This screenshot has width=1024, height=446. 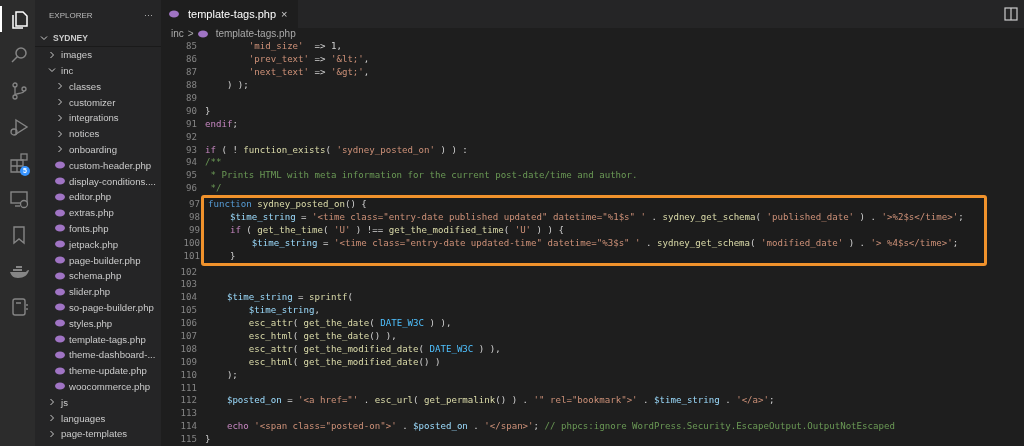 What do you see at coordinates (237, 85) in the screenshot?
I see `code-line: ) );` at bounding box center [237, 85].